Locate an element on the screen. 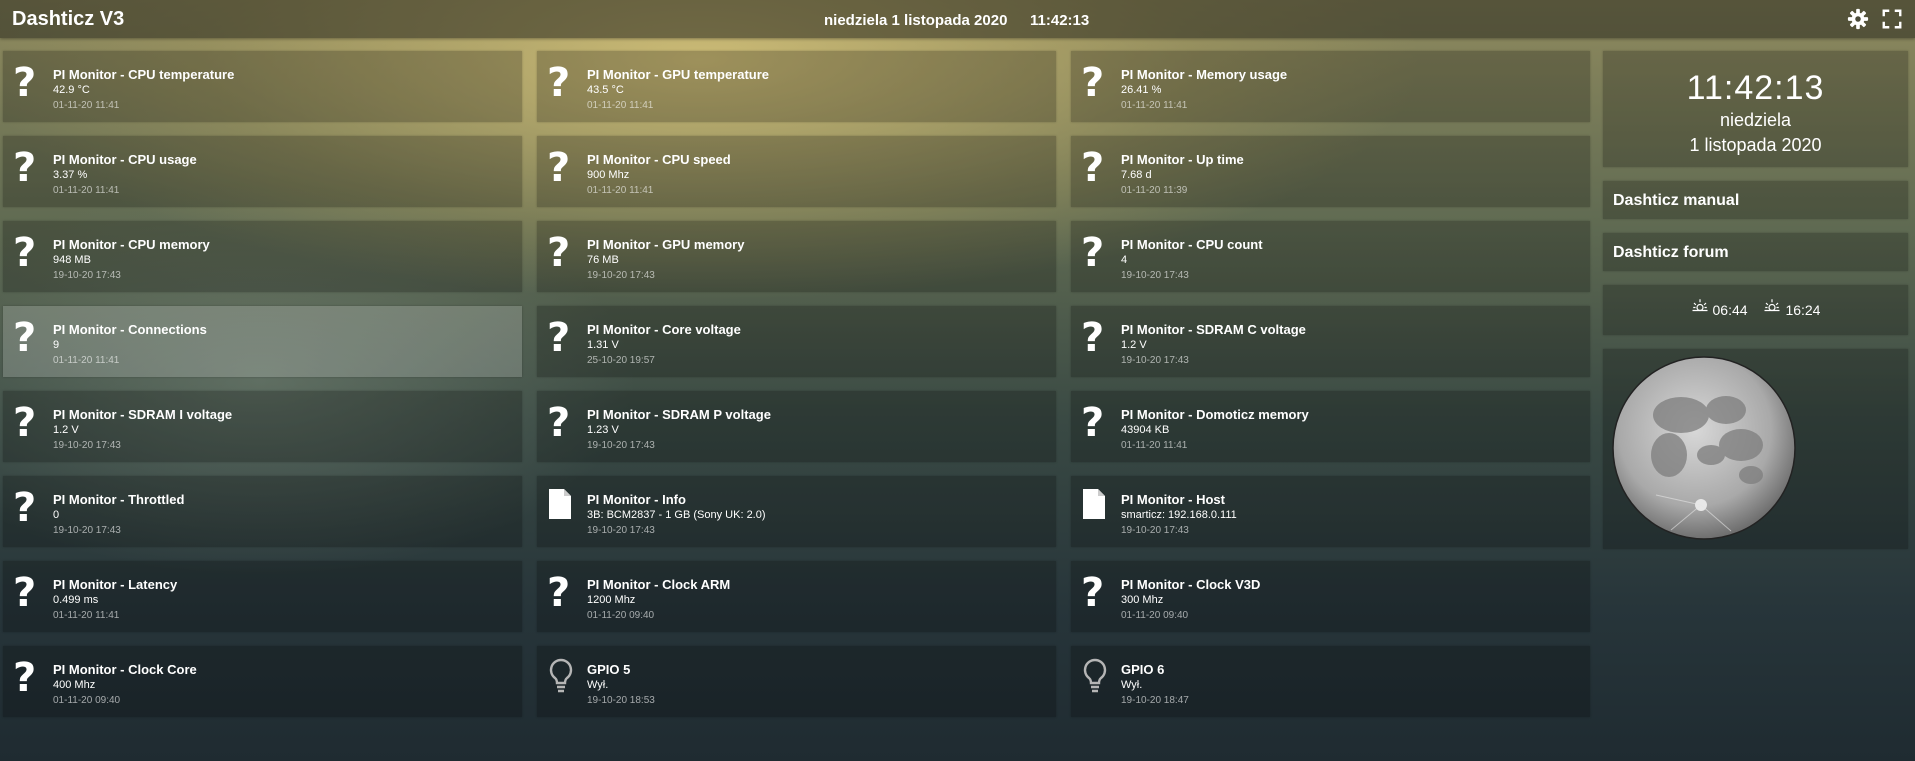 The height and width of the screenshot is (761, 1915). device-tile: GPIO 6 Wył. 19-10-20 18:47 is located at coordinates (1330, 681).